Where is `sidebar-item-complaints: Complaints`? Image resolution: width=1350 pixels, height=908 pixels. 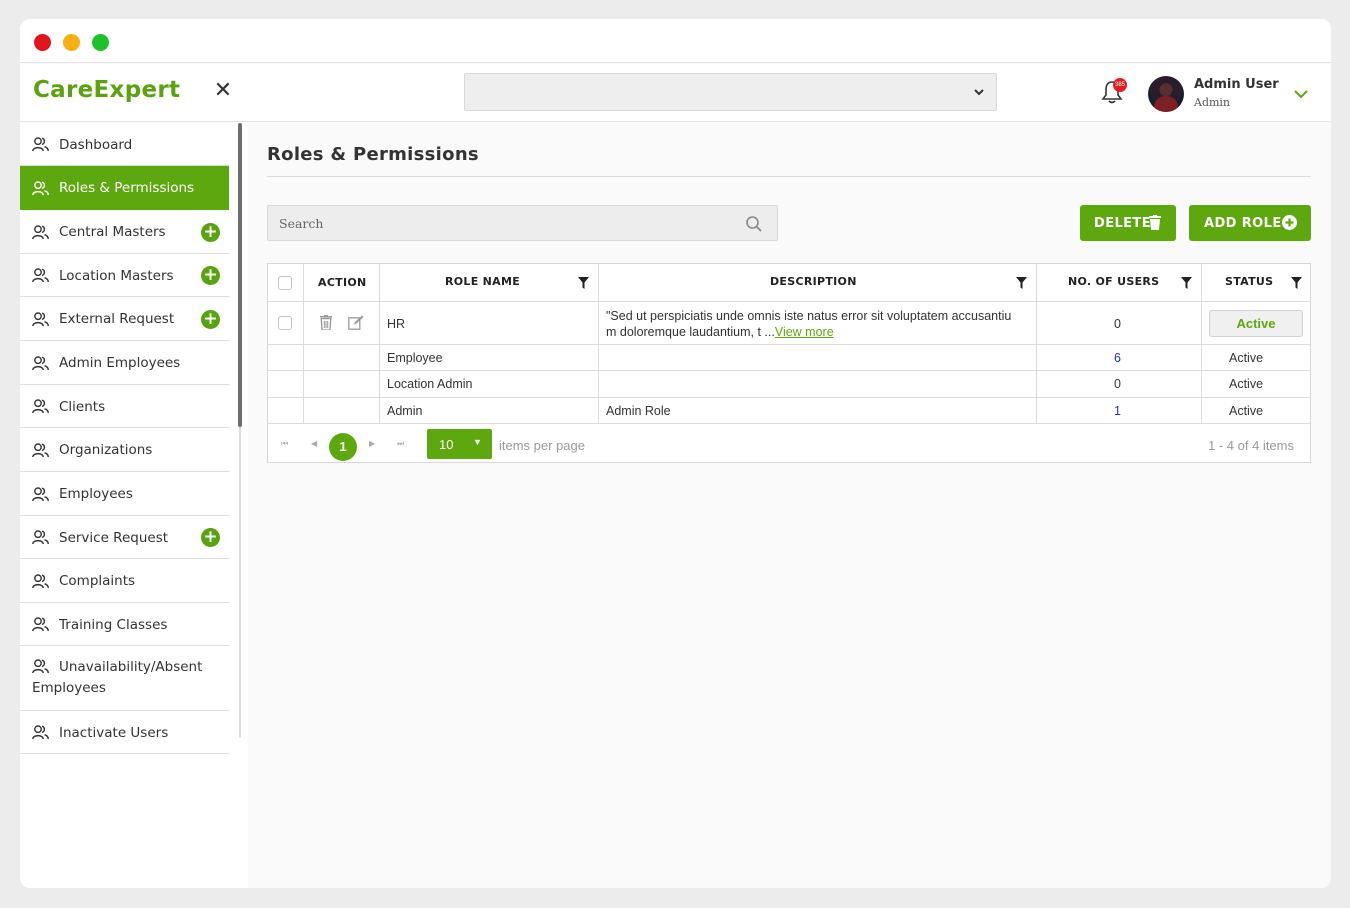
sidebar-item-complaints: Complaints is located at coordinates (124, 581).